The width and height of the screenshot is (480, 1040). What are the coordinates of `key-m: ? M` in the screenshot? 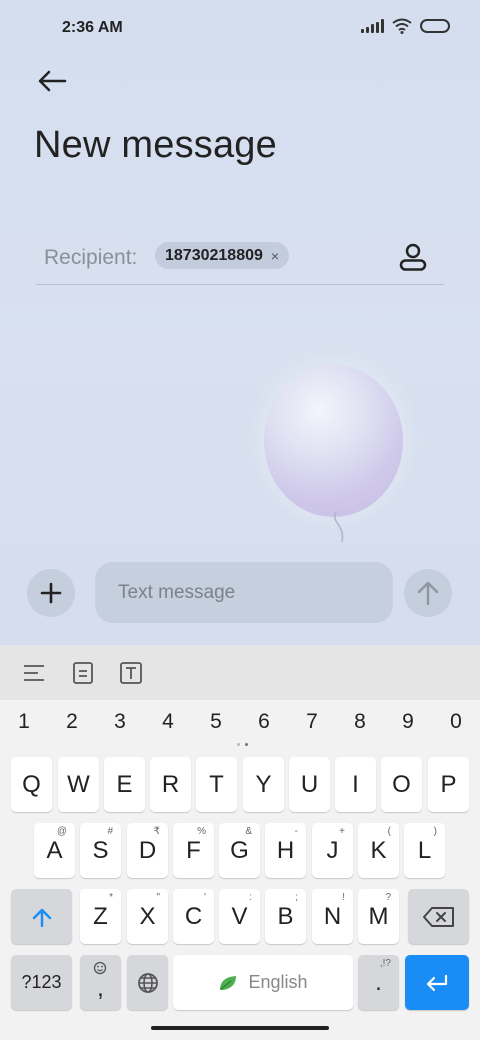 It's located at (378, 916).